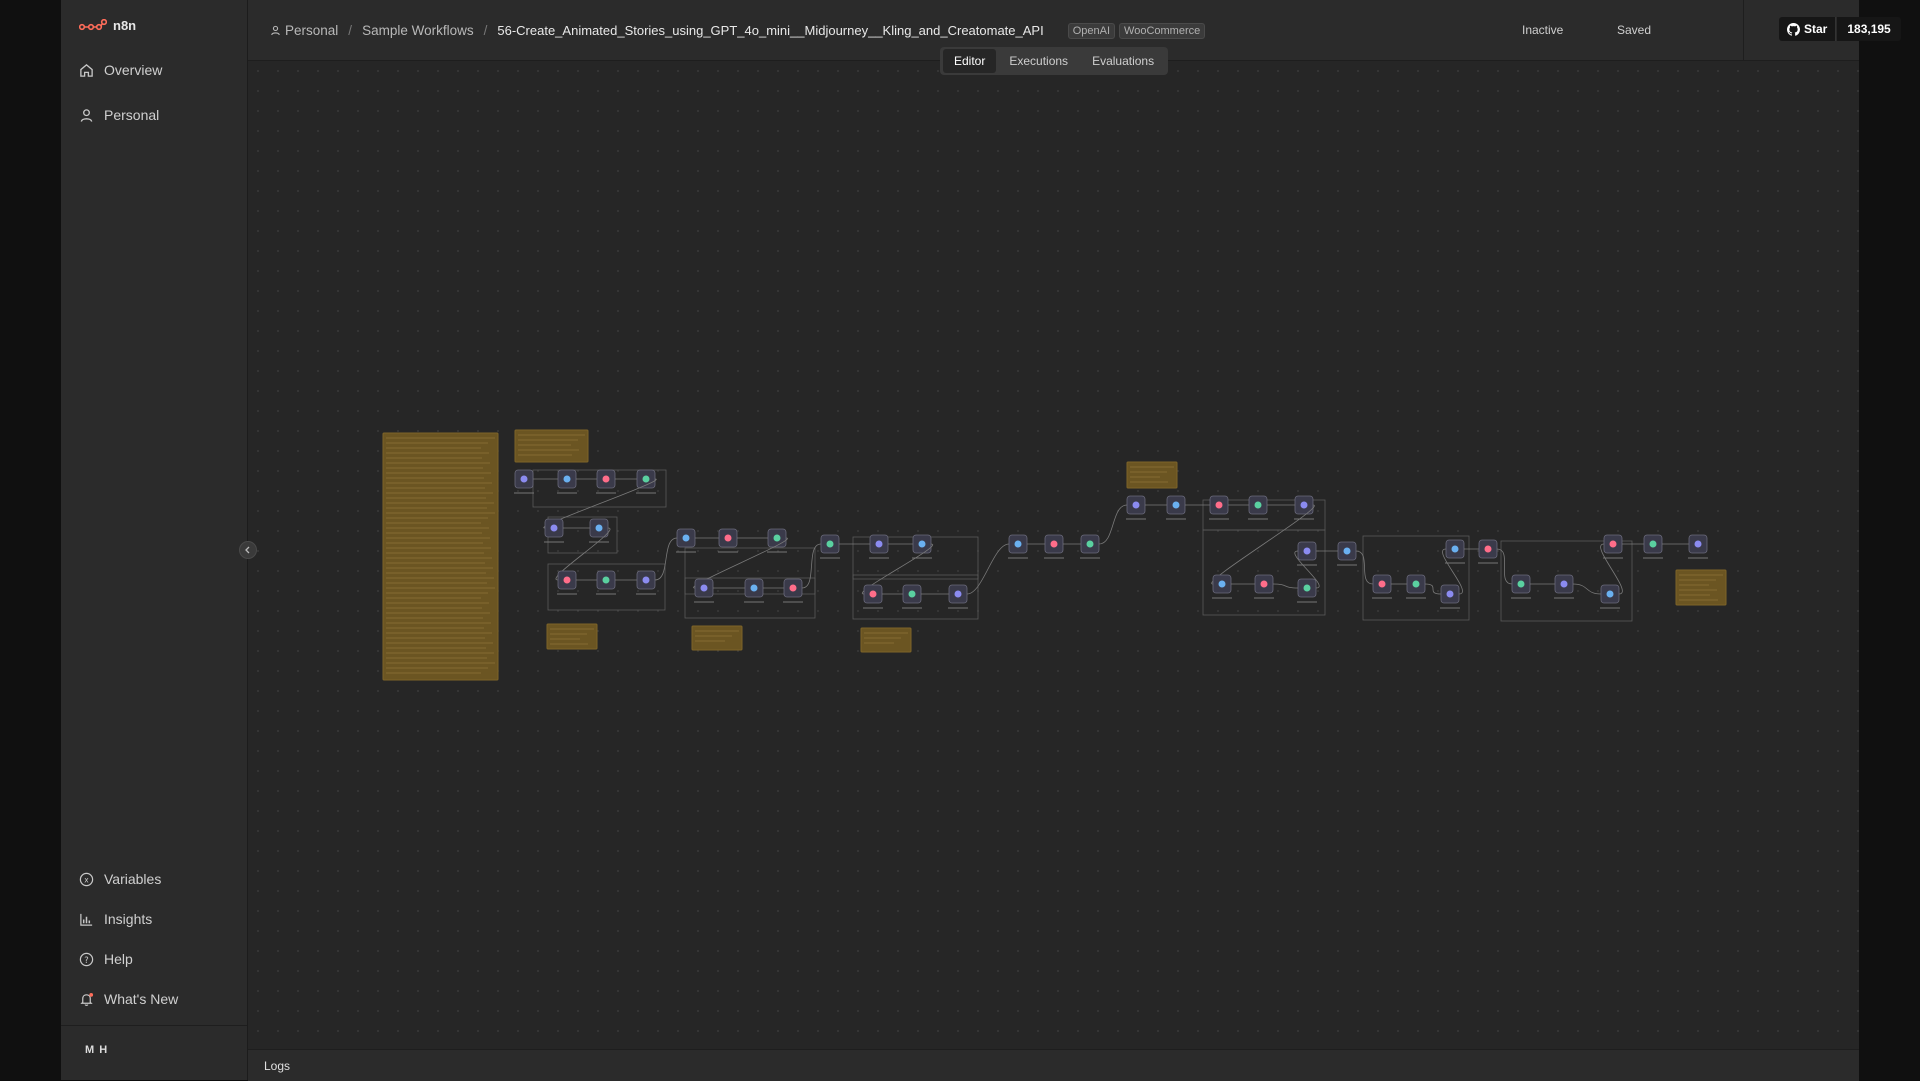 This screenshot has height=1081, width=1920. Describe the element at coordinates (970, 61) in the screenshot. I see `tab-editor: Editor` at that location.